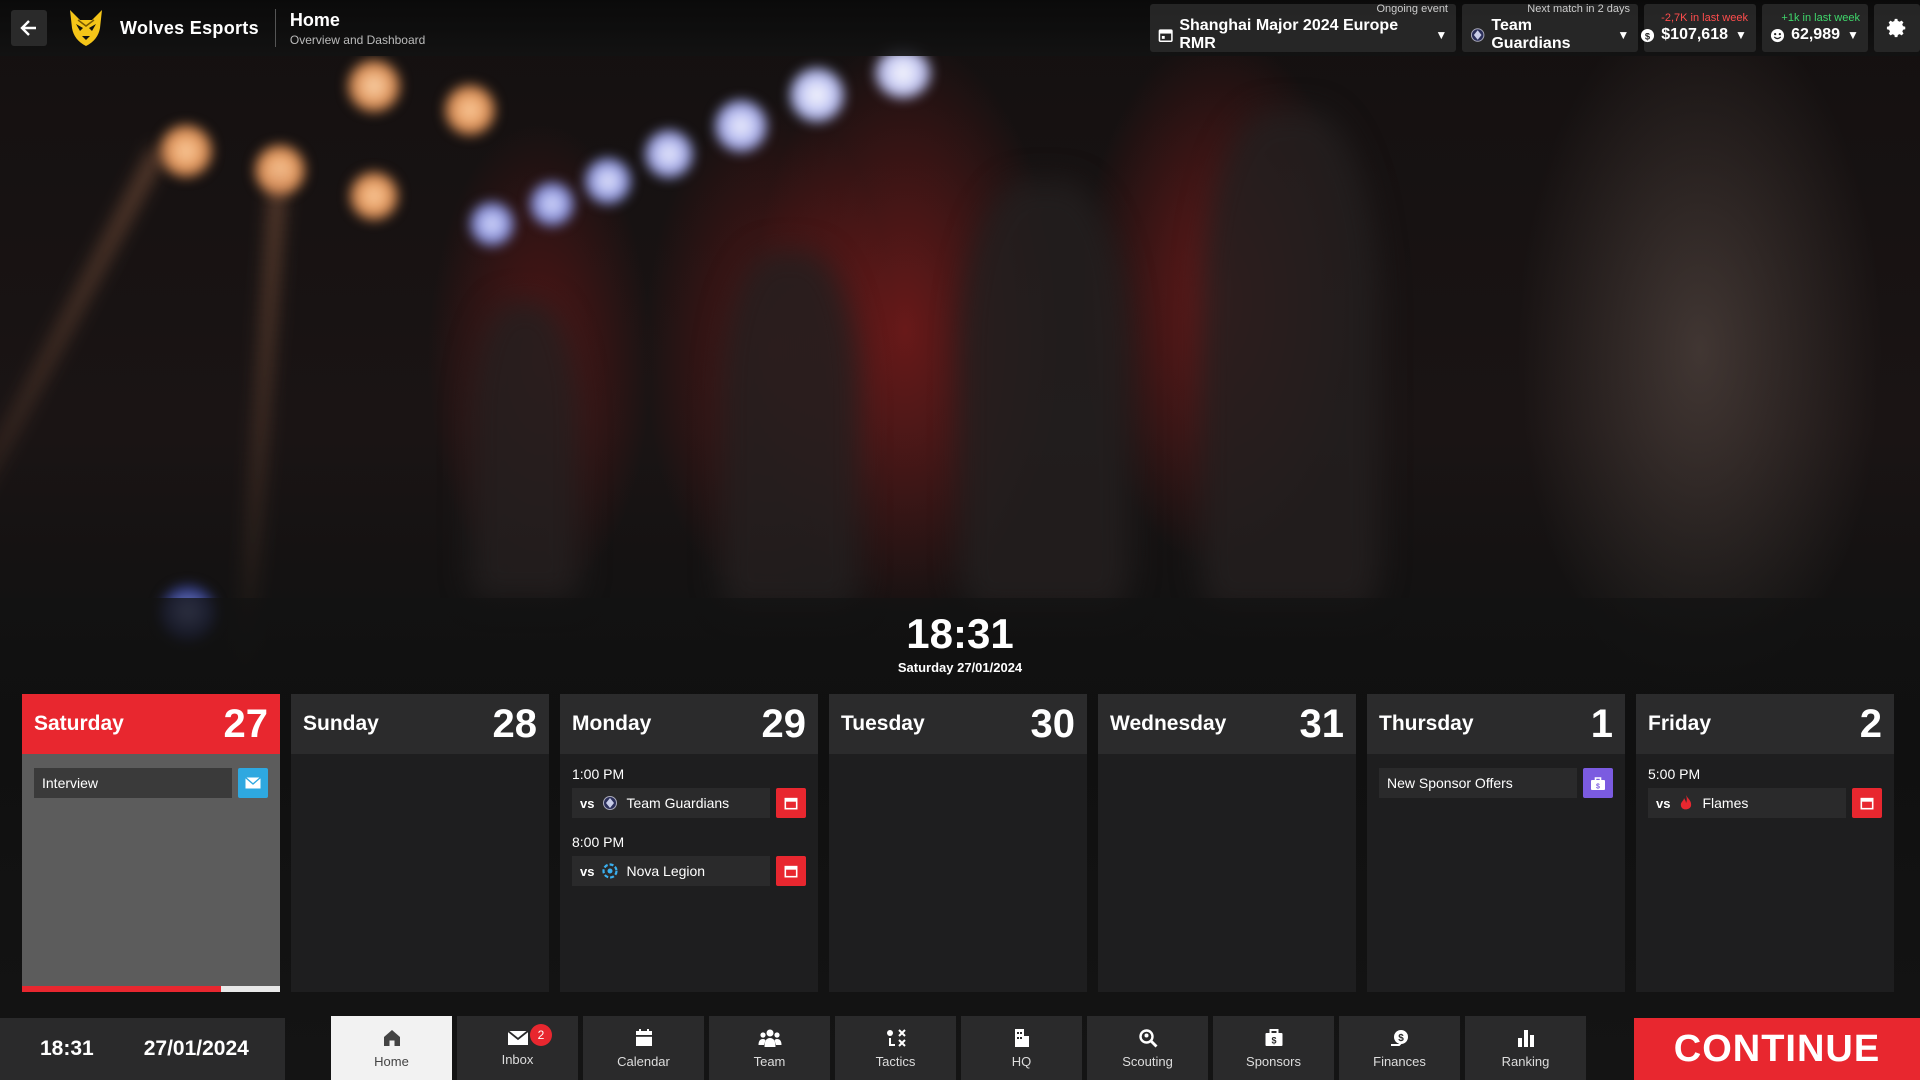 Image resolution: width=1920 pixels, height=1080 pixels. I want to click on envelope-icon, so click(517, 1037).